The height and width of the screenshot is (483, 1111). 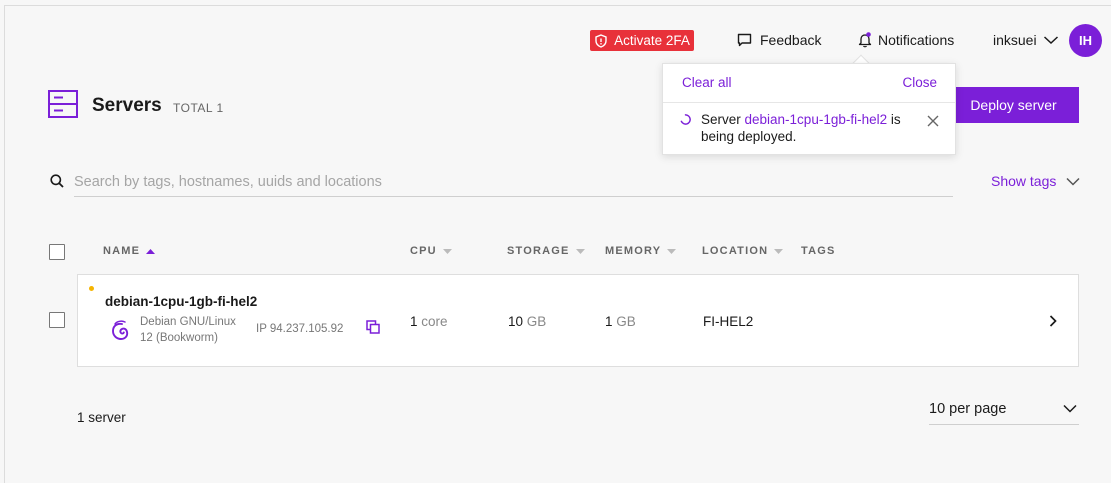 What do you see at coordinates (122, 251) in the screenshot?
I see `column-header-label: NAME` at bounding box center [122, 251].